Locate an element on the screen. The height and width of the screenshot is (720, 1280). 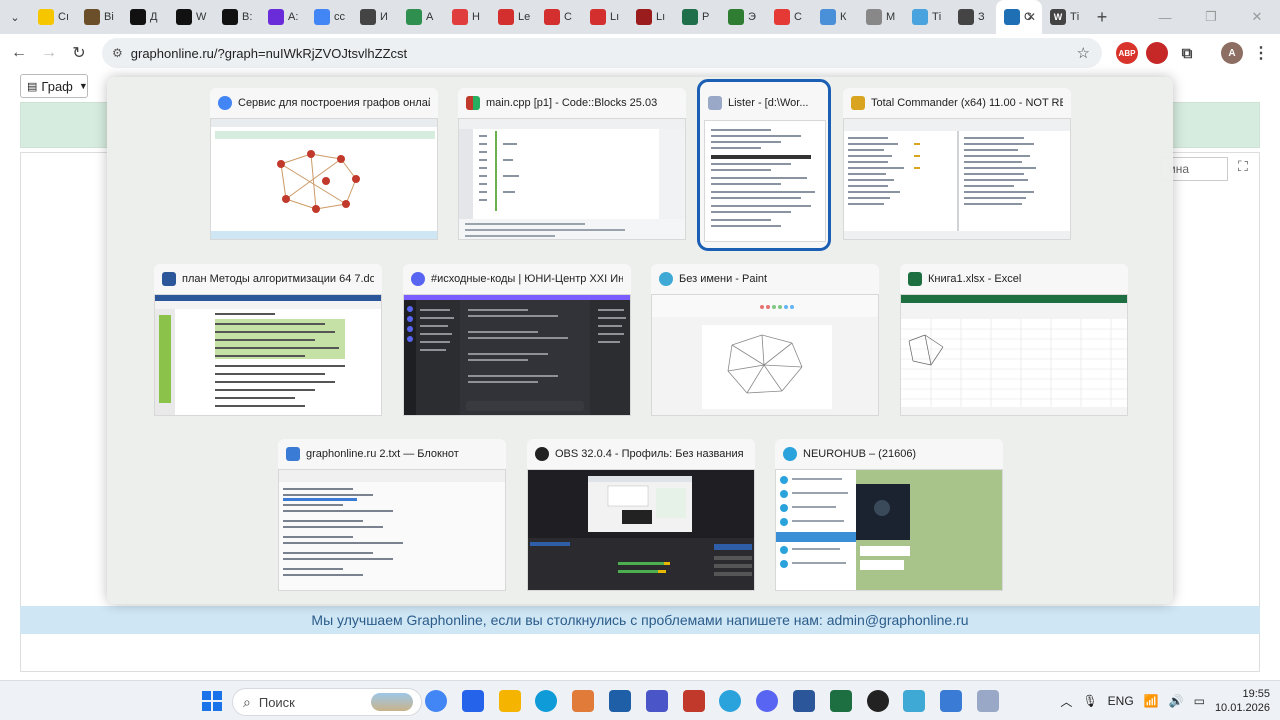
taskbar-excel-icon is located at coordinates (840, 701).